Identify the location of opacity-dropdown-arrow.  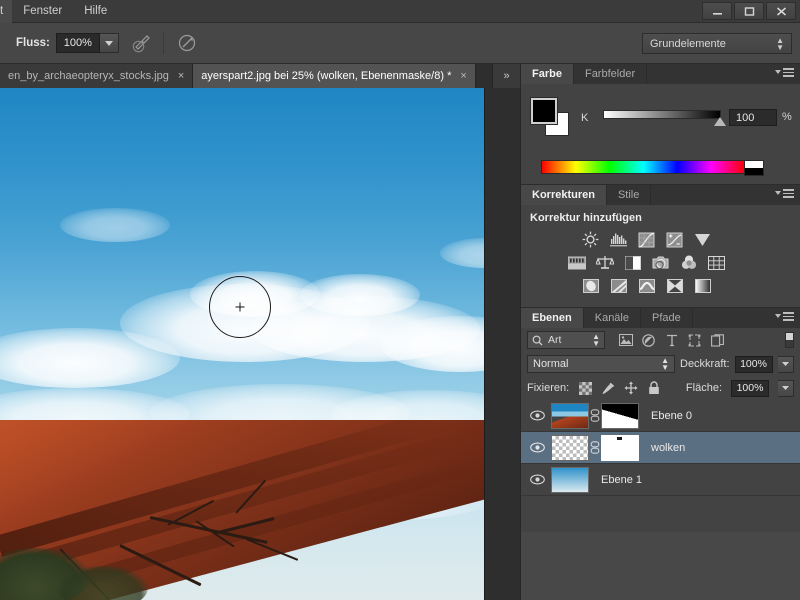
(785, 364).